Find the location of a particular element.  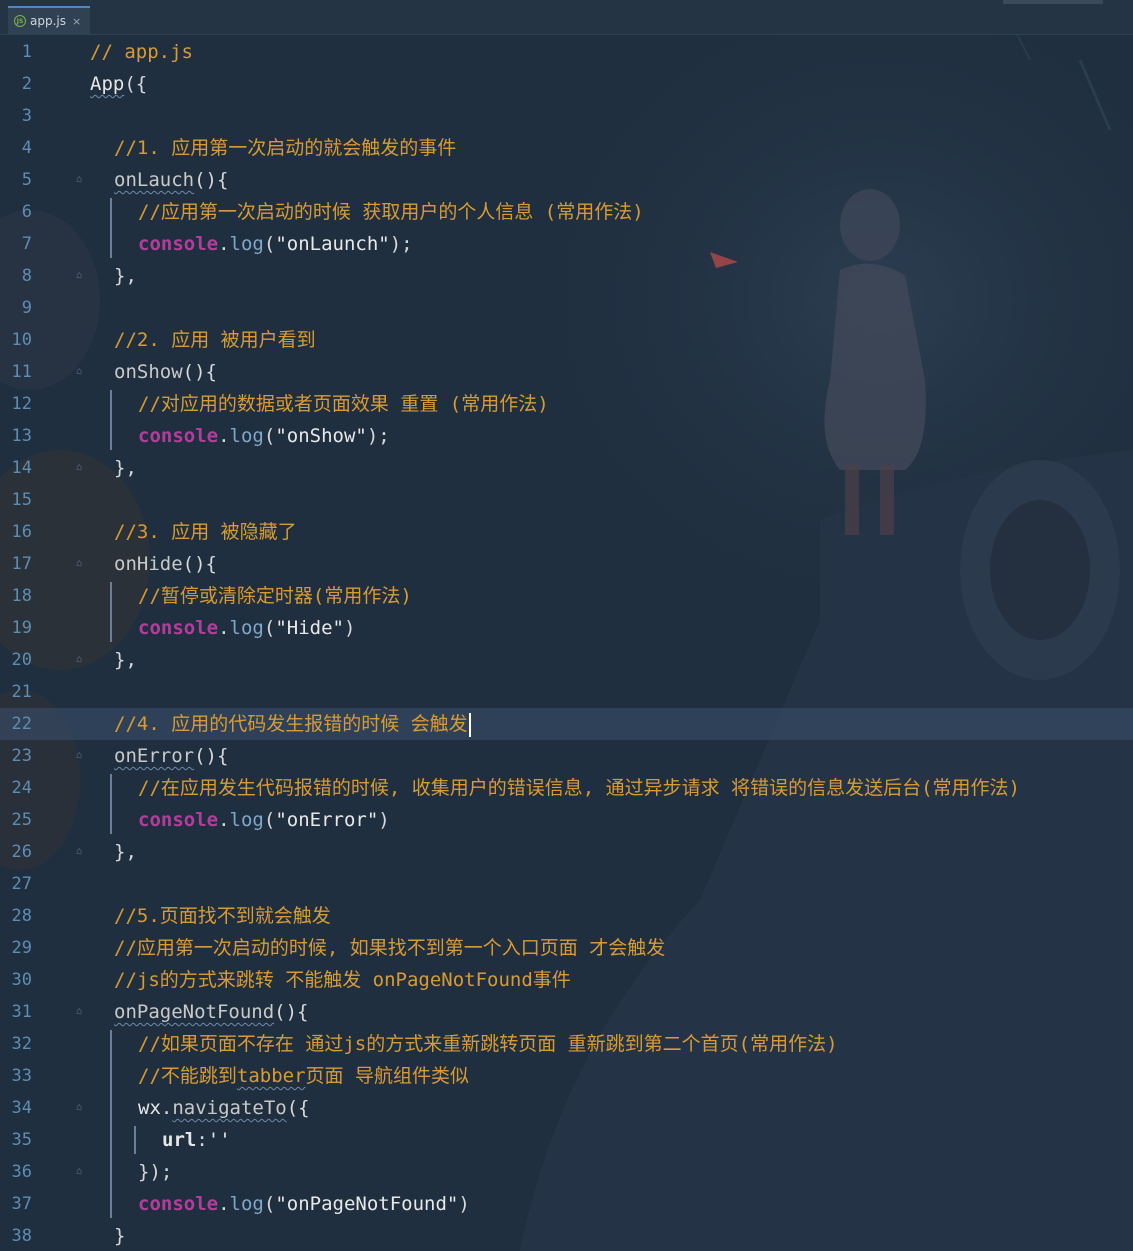

line-number: 10 is located at coordinates (21, 340).